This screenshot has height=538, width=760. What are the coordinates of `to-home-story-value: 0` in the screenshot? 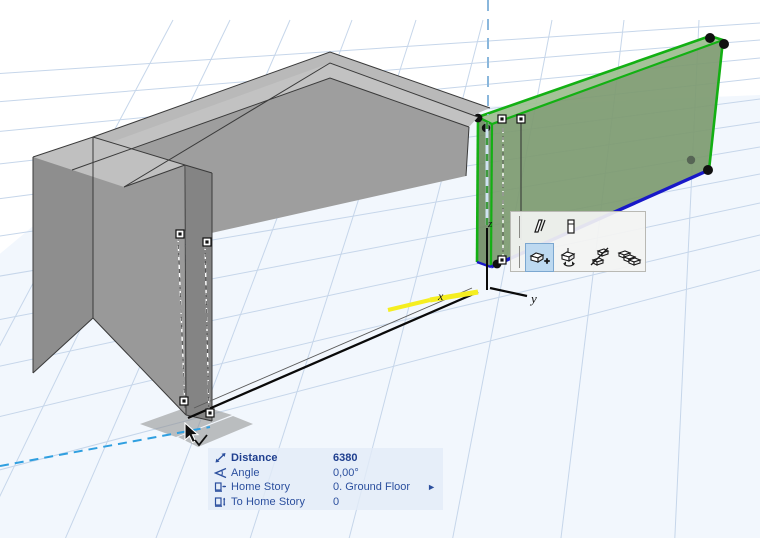 It's located at (336, 502).